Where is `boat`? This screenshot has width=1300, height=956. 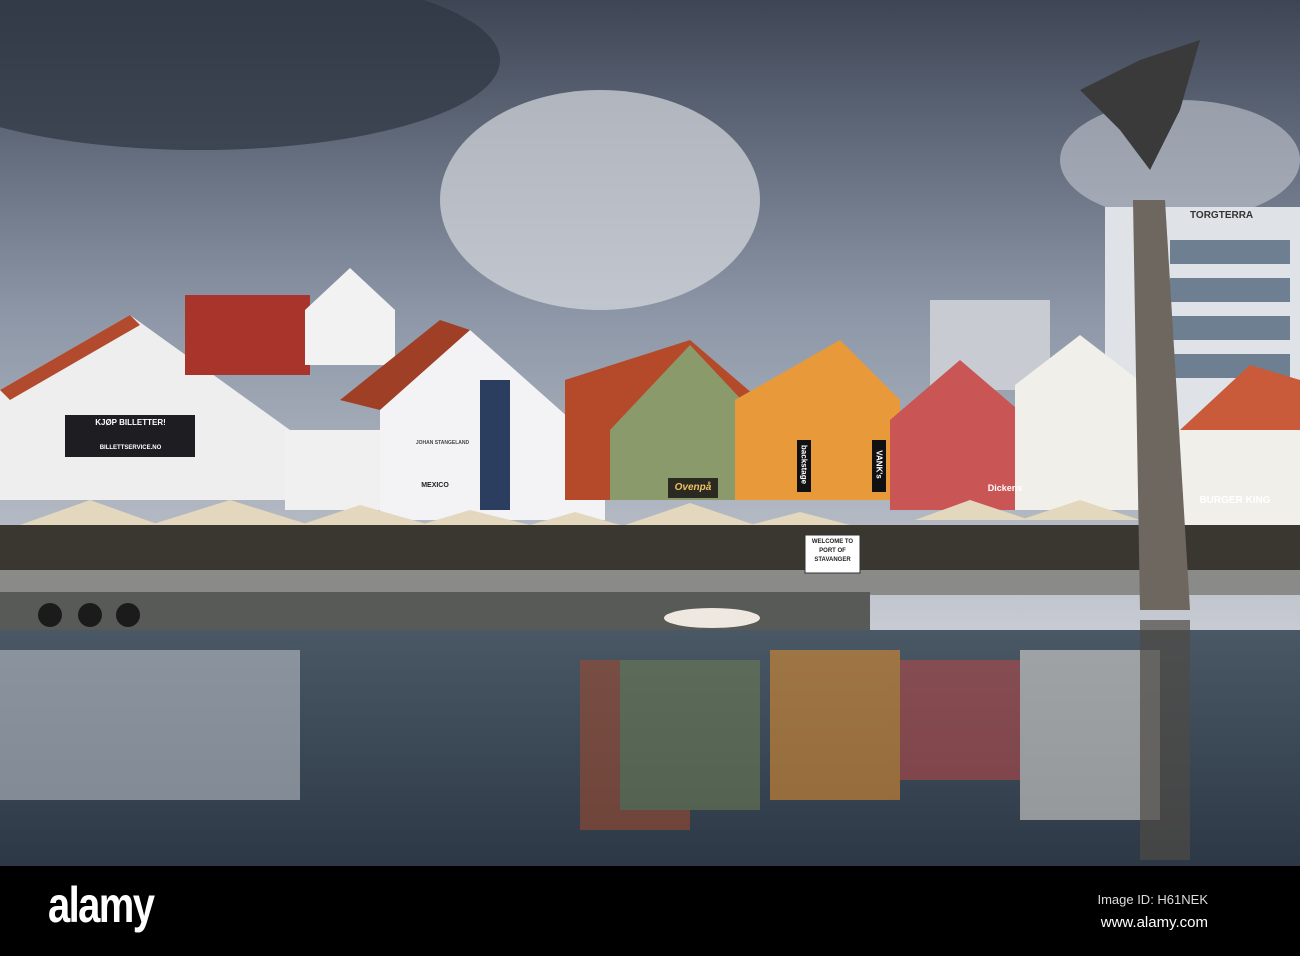 boat is located at coordinates (712, 618).